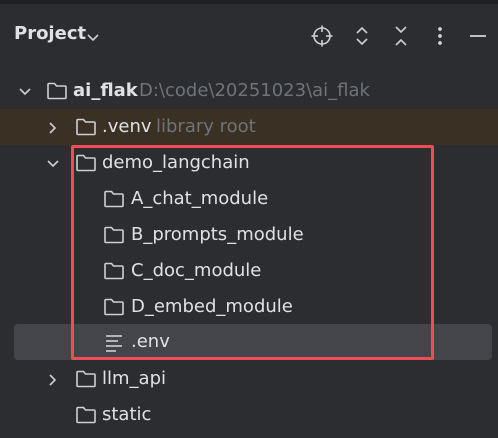  I want to click on demo-langchain-folder-name: demo_langchain, so click(176, 162).